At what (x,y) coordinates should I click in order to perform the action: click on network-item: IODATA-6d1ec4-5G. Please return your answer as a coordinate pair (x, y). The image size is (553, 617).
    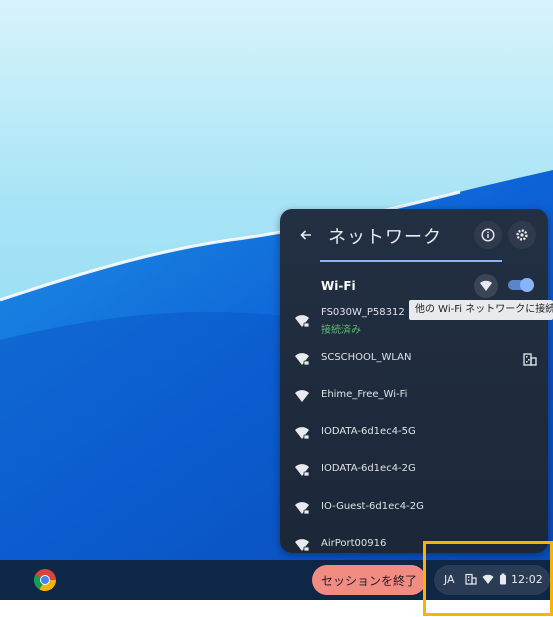
    Looking at the image, I should click on (414, 433).